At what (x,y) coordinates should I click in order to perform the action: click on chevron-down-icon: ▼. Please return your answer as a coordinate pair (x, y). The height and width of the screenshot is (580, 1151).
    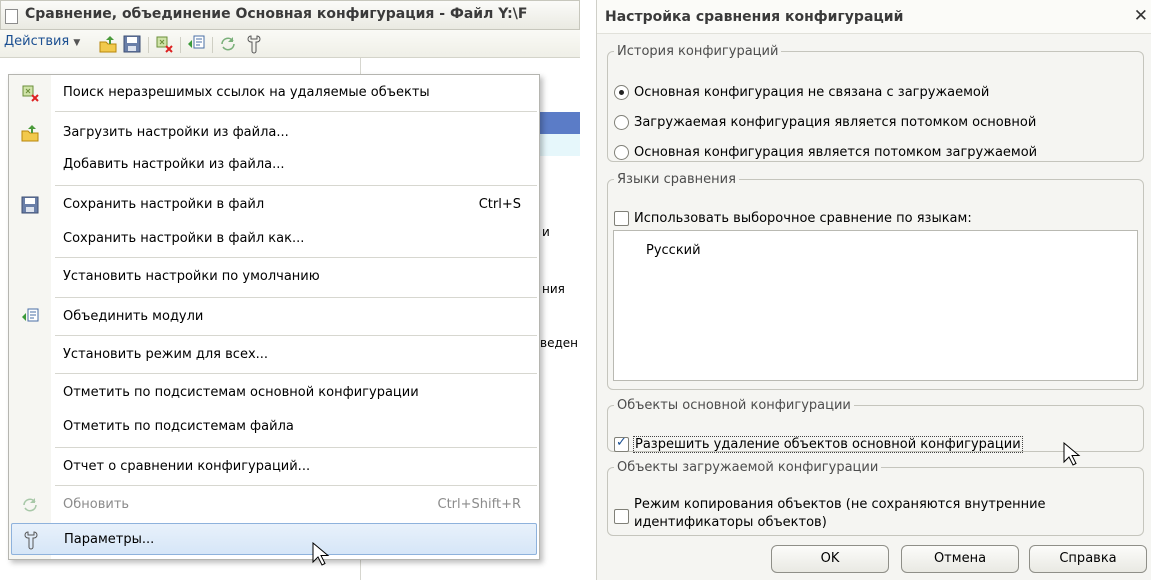
    Looking at the image, I should click on (77, 43).